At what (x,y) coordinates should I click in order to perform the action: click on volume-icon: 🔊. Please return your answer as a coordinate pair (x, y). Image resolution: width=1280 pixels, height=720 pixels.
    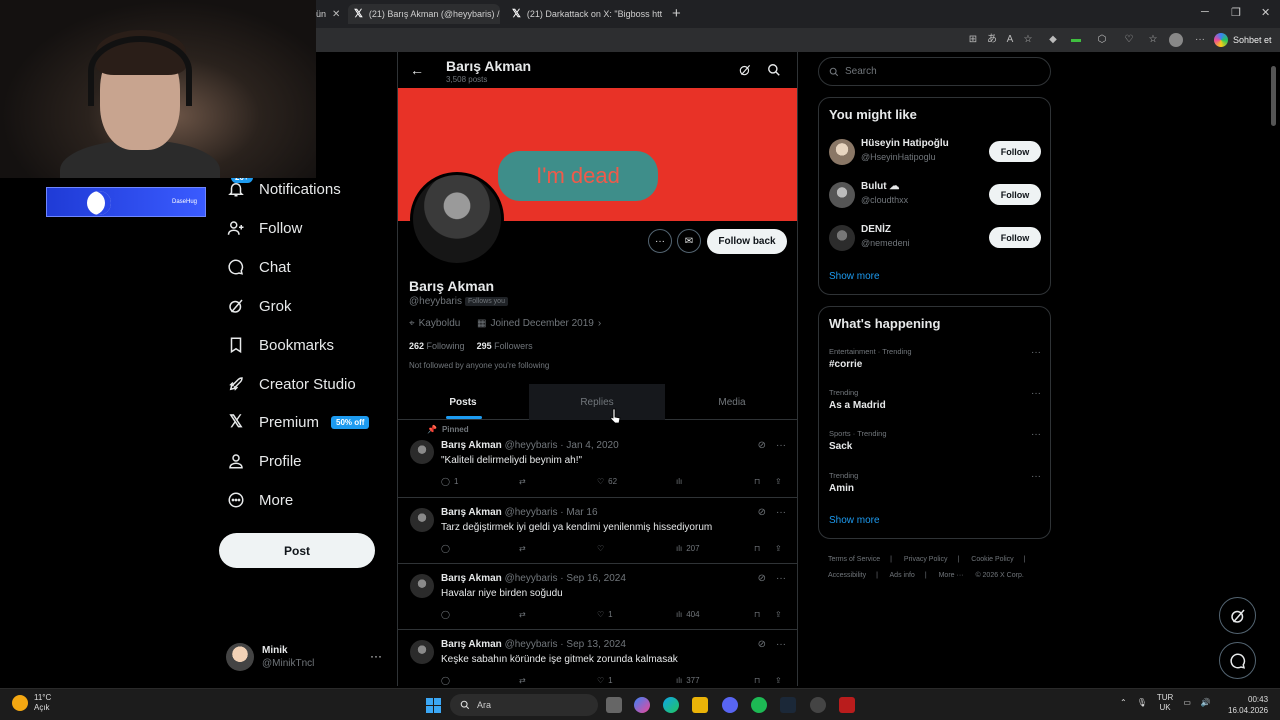
    Looking at the image, I should click on (1206, 703).